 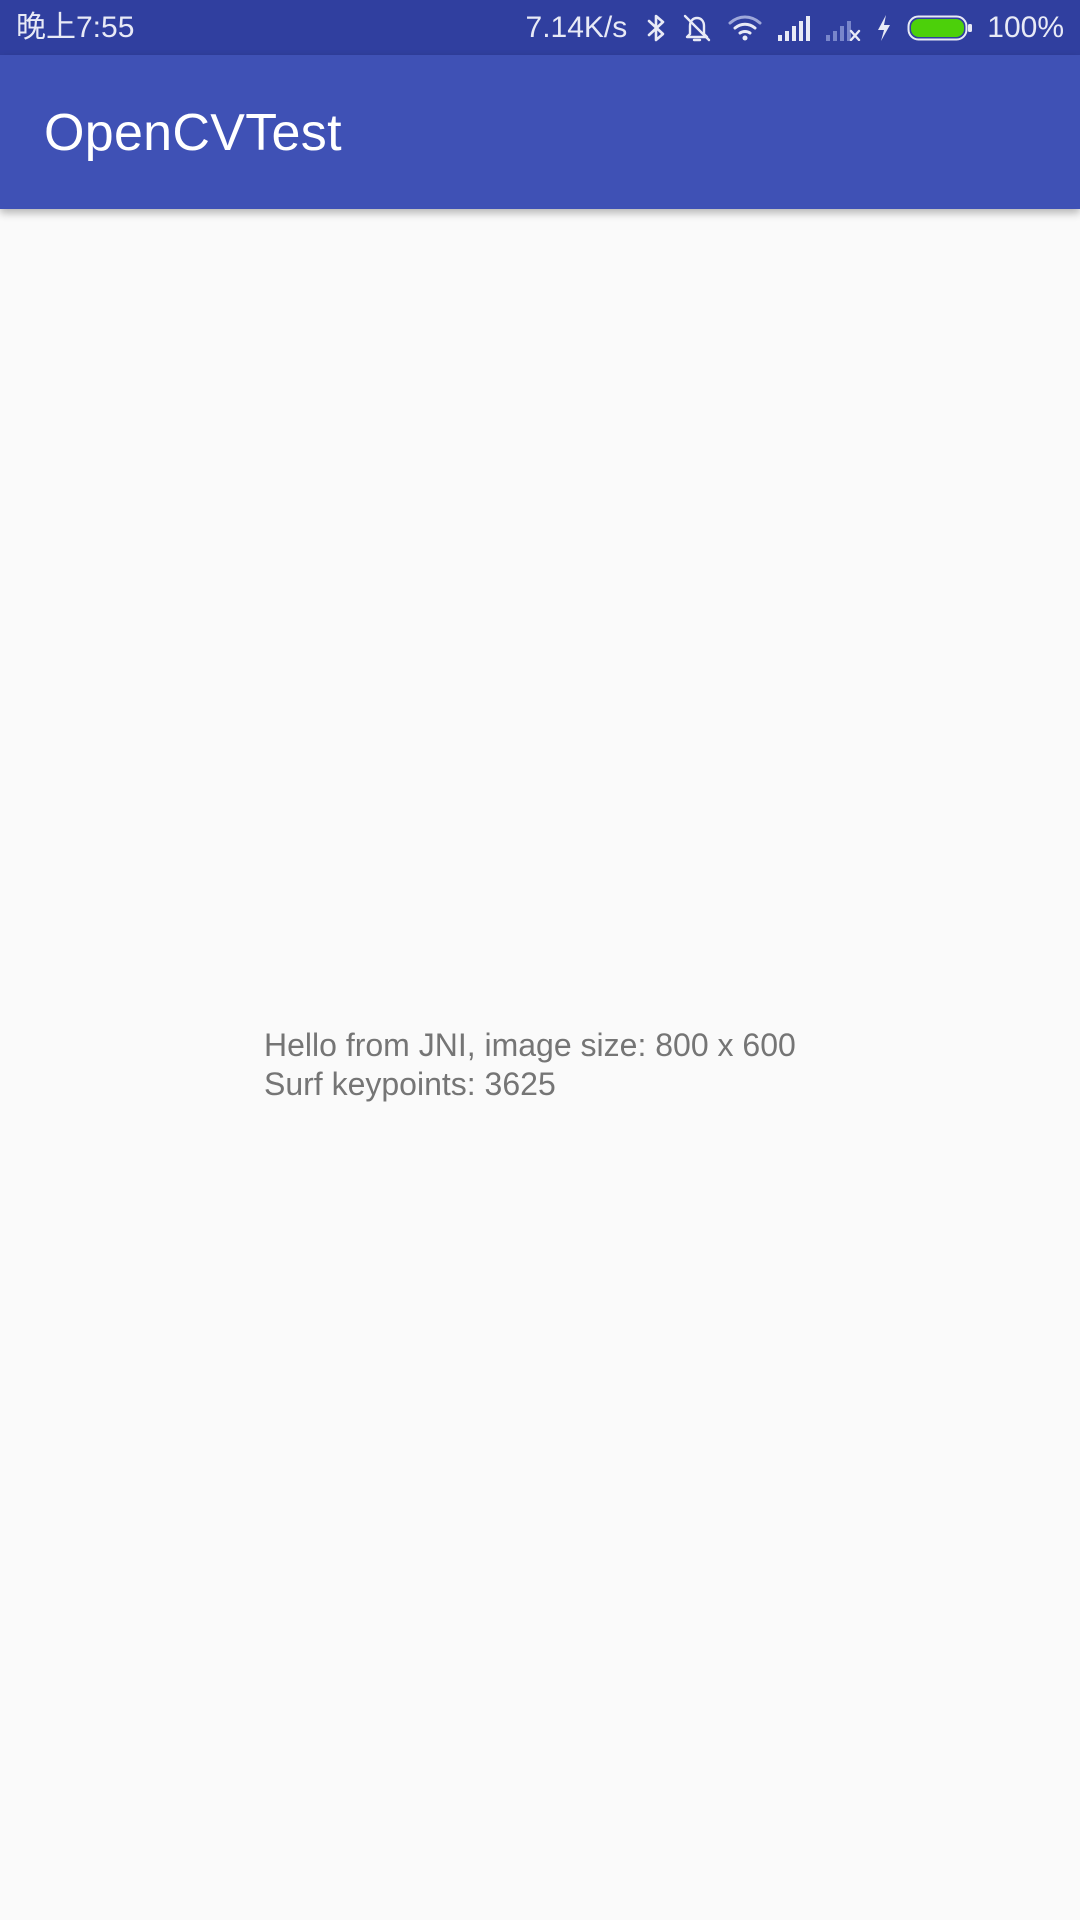 I want to click on status-bar: 晚上7:55 7.14K/s 100%, so click(x=540, y=27).